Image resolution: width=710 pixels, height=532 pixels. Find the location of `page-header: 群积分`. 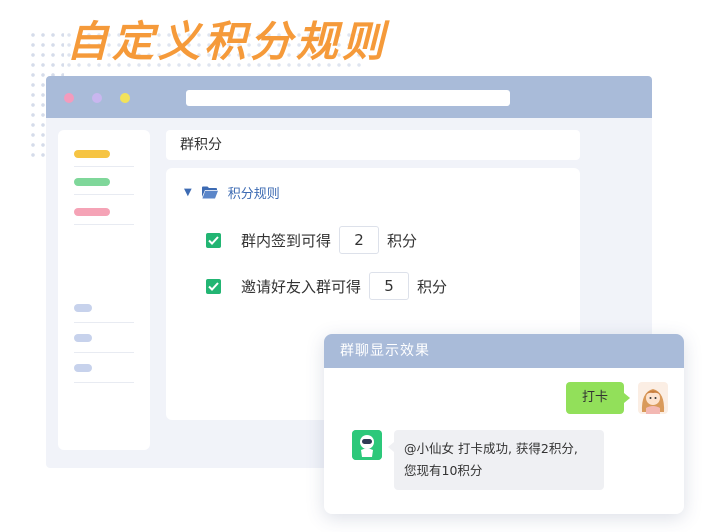

page-header: 群积分 is located at coordinates (373, 145).